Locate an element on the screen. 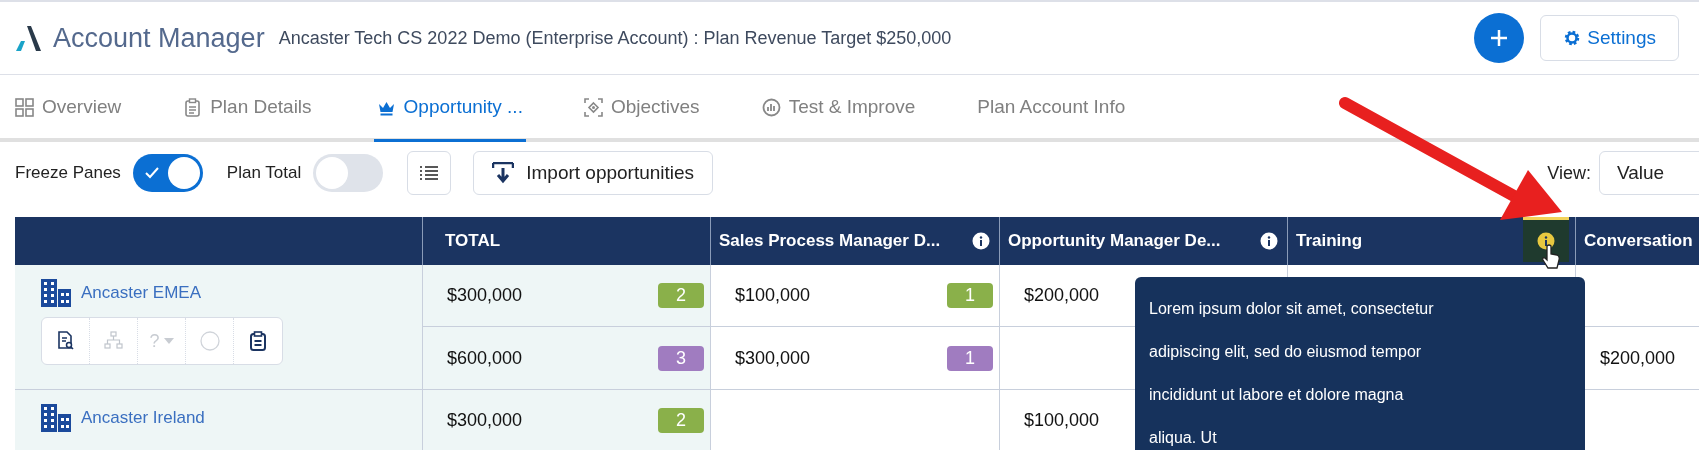  list-view-button is located at coordinates (429, 173).